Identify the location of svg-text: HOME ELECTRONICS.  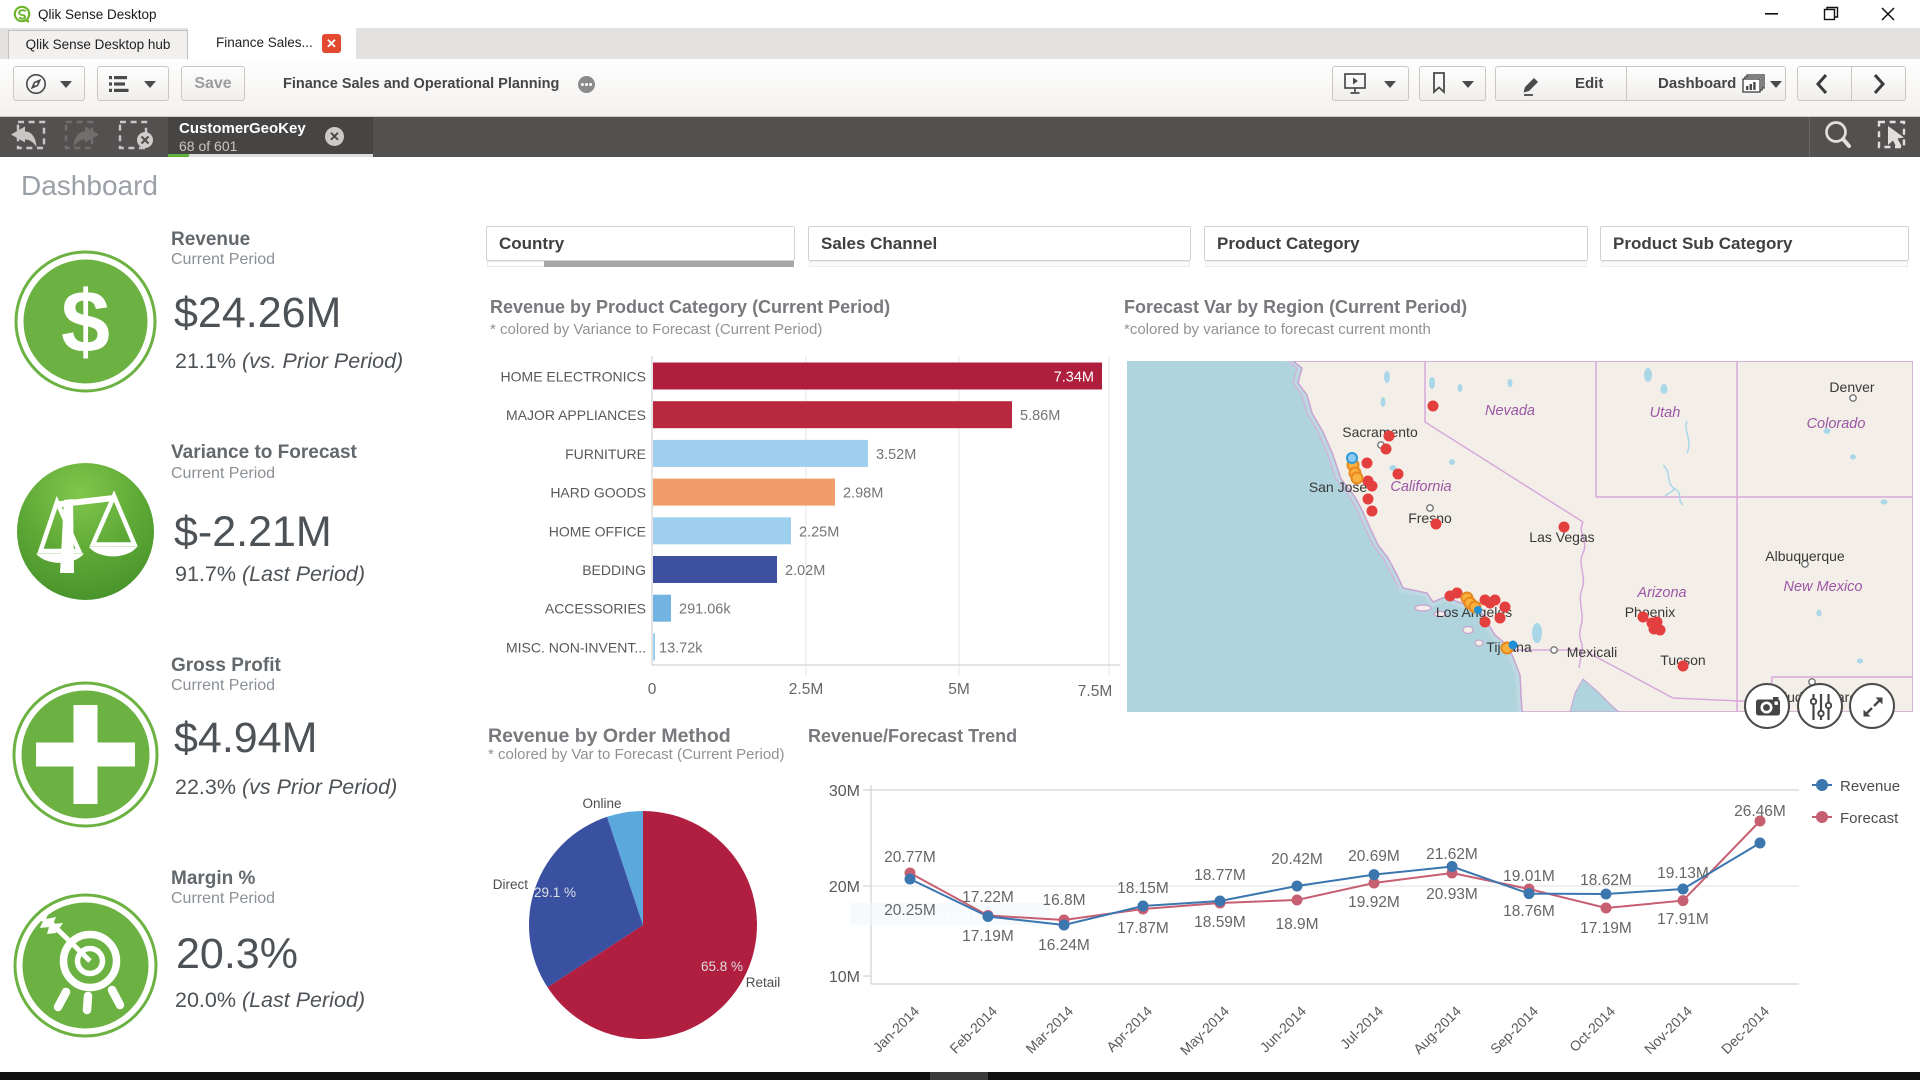
(573, 377).